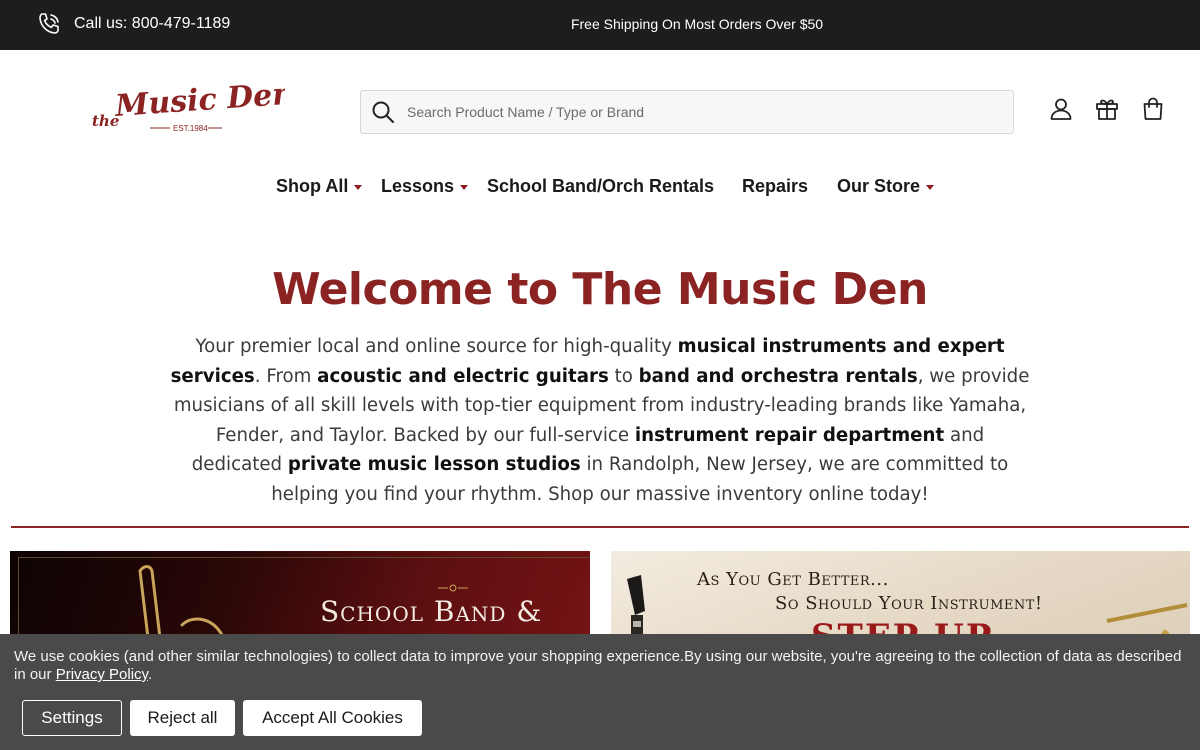 Image resolution: width=1200 pixels, height=750 pixels. I want to click on cookie-message-end: ., so click(150, 674).